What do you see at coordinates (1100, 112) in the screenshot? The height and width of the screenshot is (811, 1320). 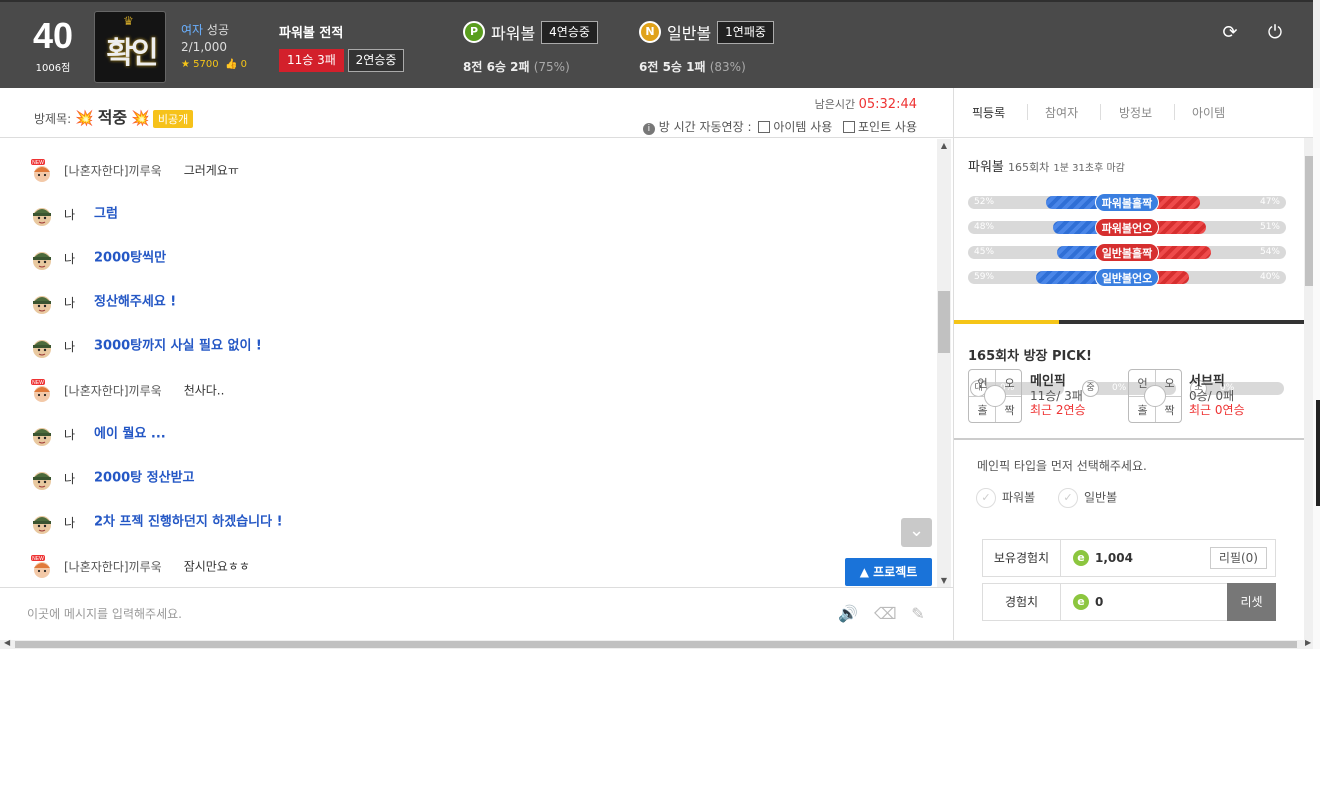 I see `tab-divider` at bounding box center [1100, 112].